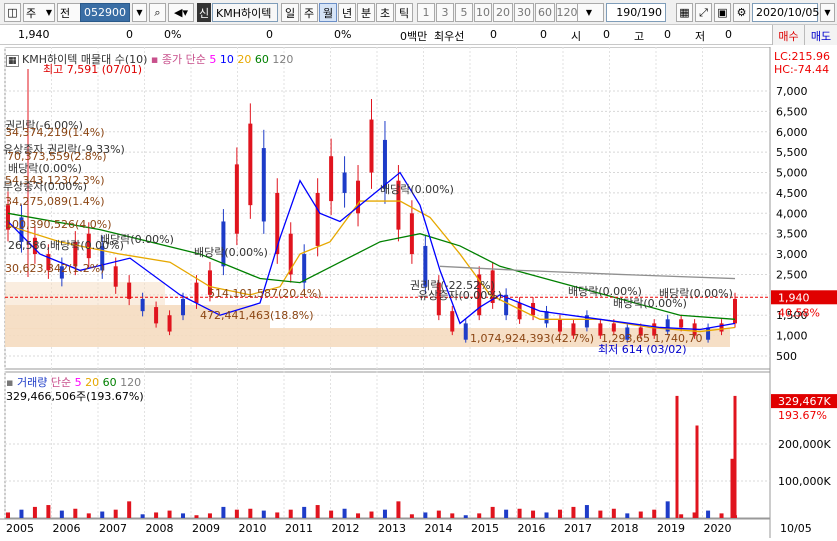  Describe the element at coordinates (792, 91) in the screenshot. I see `price-tick-label: 7,000` at that location.